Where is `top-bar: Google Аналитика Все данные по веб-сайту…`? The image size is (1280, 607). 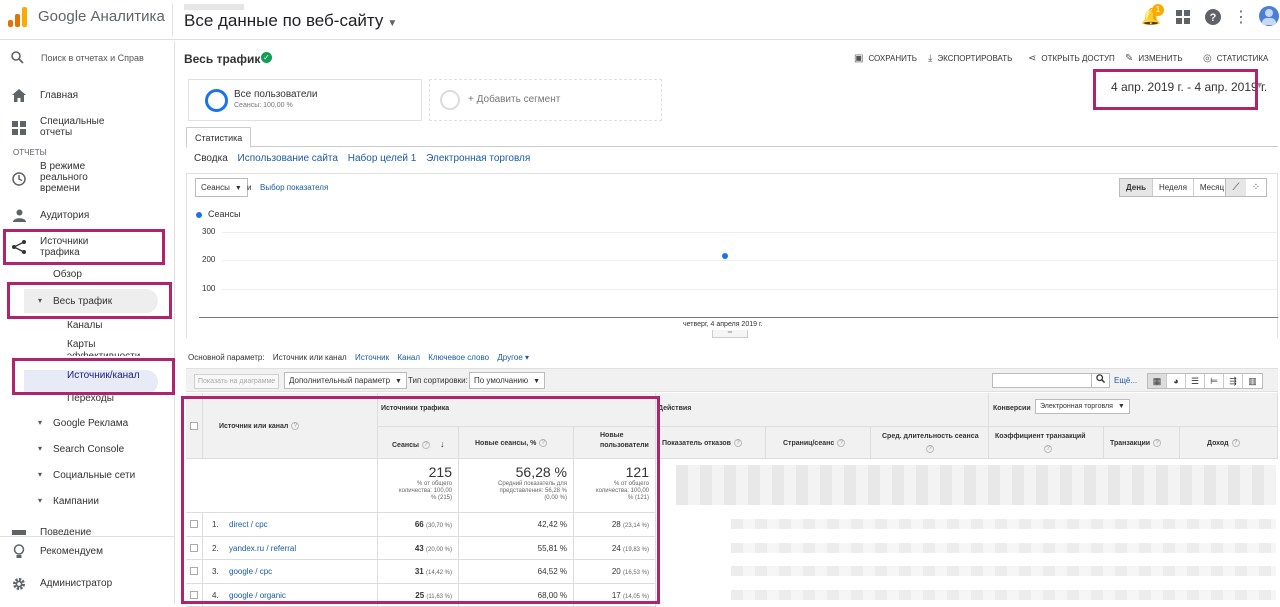 top-bar: Google Аналитика Все данные по веб-сайту… is located at coordinates (640, 20).